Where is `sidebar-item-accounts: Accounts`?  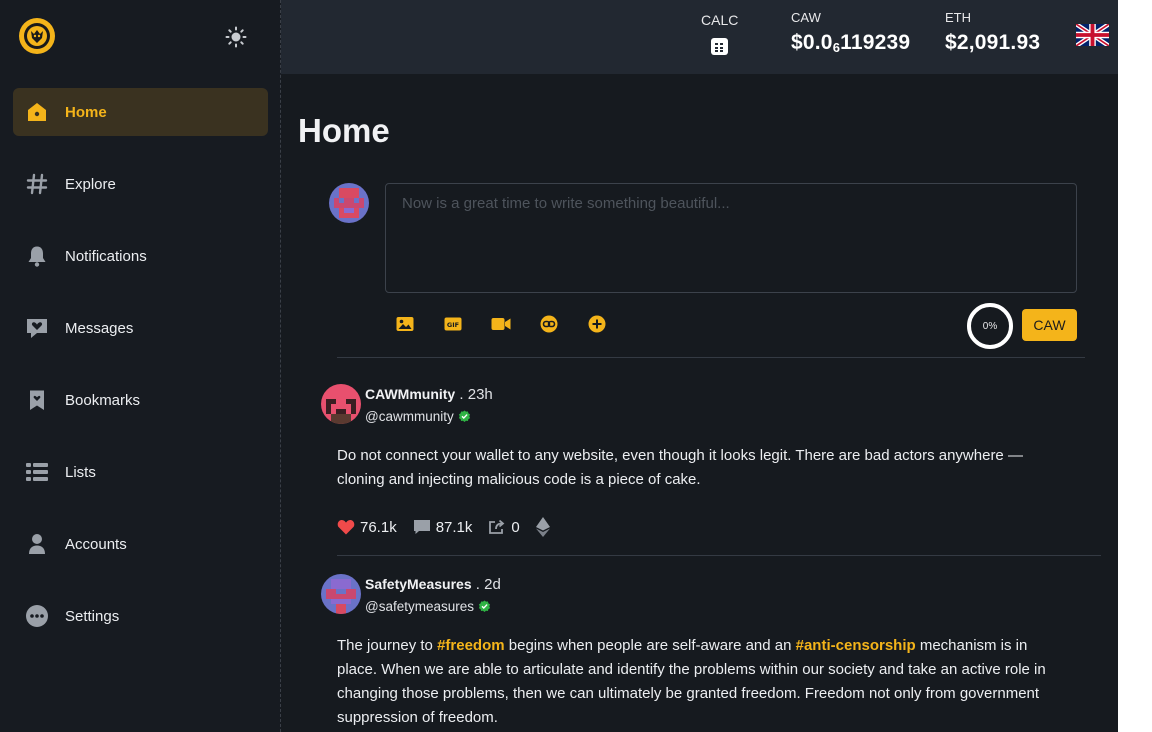 sidebar-item-accounts: Accounts is located at coordinates (140, 544).